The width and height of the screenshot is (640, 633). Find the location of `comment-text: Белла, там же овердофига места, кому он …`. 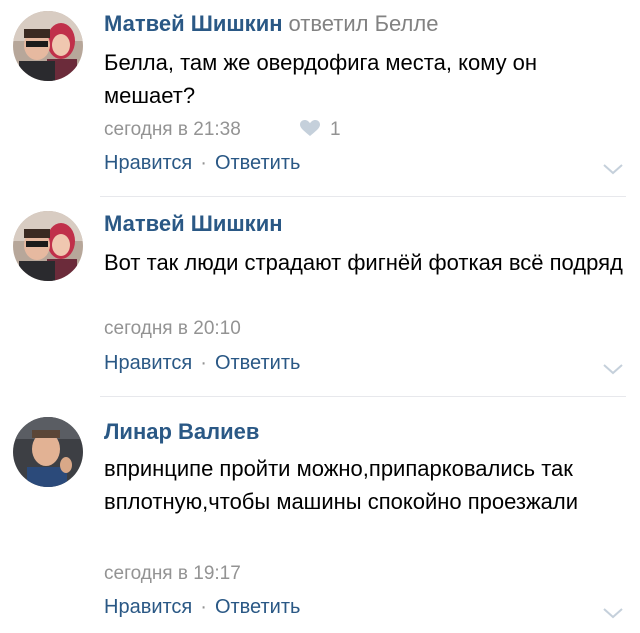

comment-text: Белла, там же овердофига места, кому он … is located at coordinates (321, 79).